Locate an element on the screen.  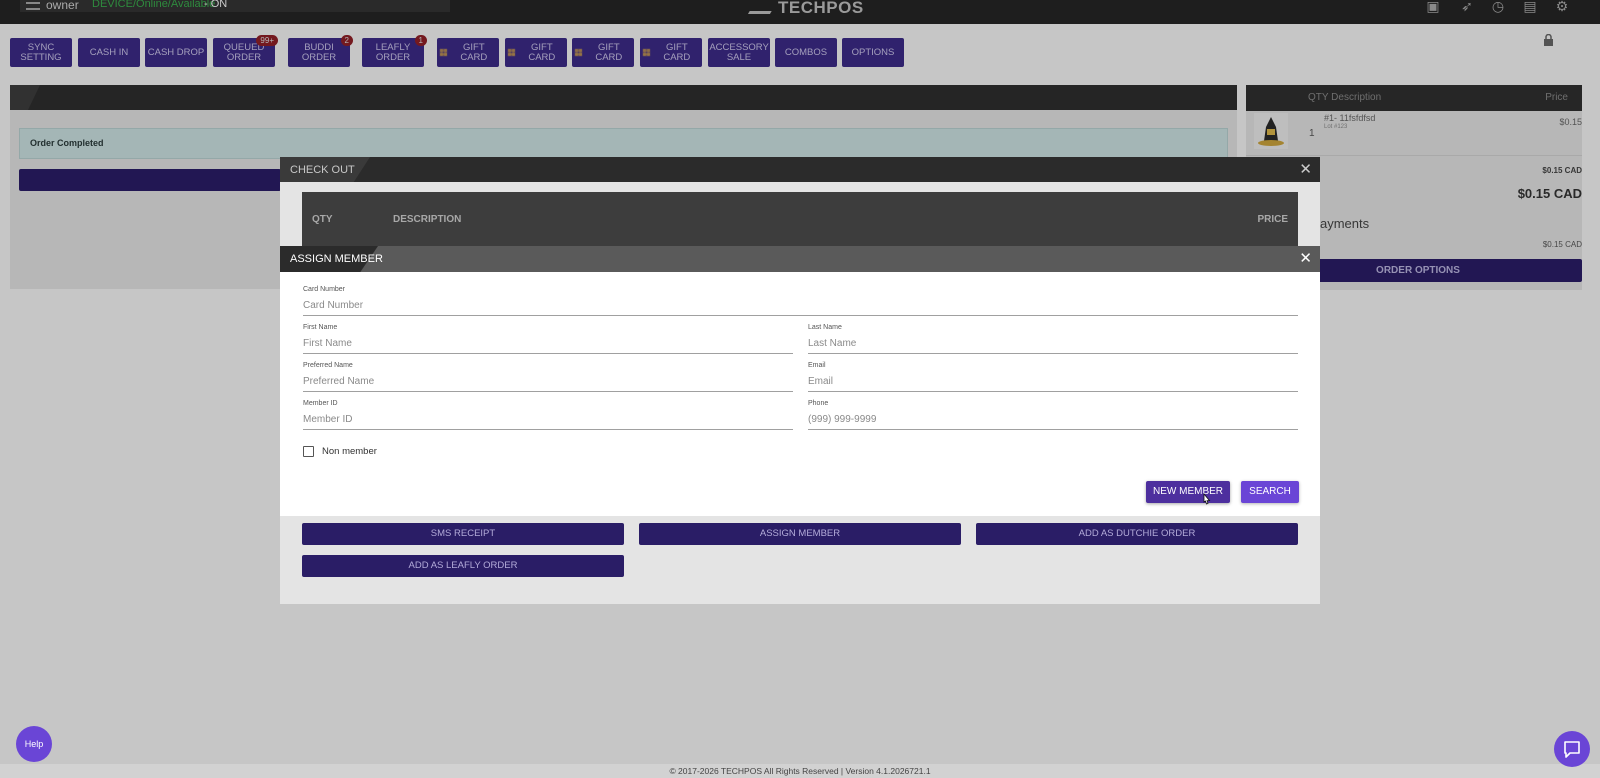
card-number-field: Card Number is located at coordinates (800, 301).